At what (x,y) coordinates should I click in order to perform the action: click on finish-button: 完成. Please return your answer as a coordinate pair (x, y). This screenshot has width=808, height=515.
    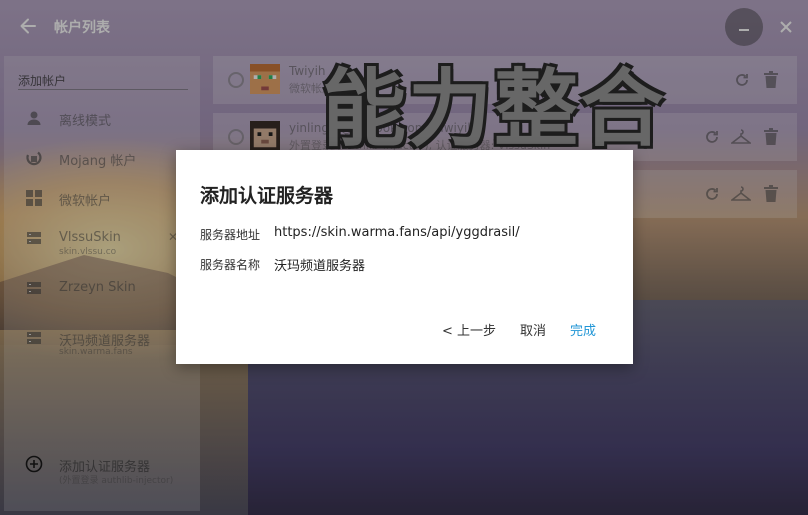
    Looking at the image, I should click on (583, 329).